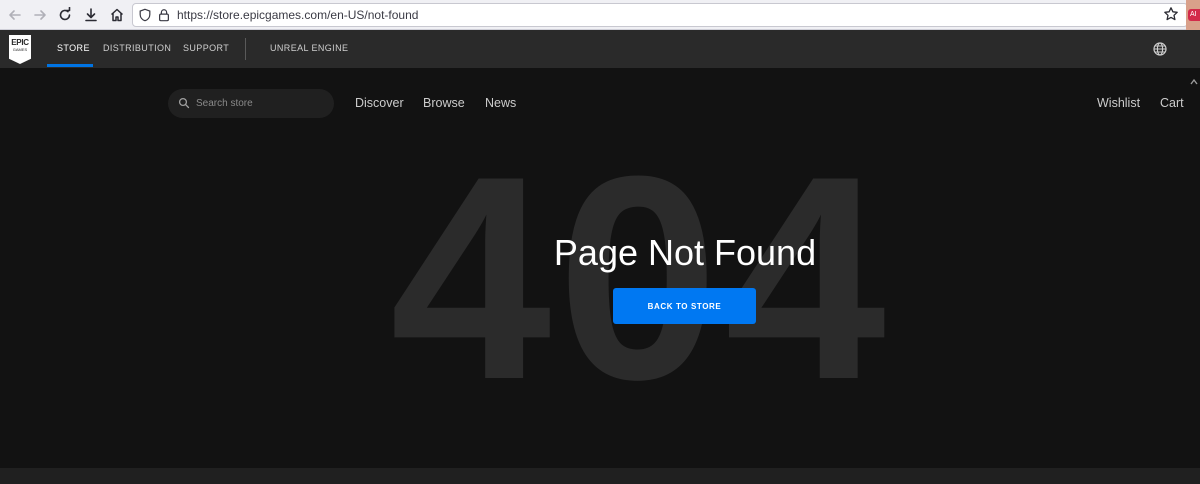 The height and width of the screenshot is (484, 1200). I want to click on reload-button, so click(65, 15).